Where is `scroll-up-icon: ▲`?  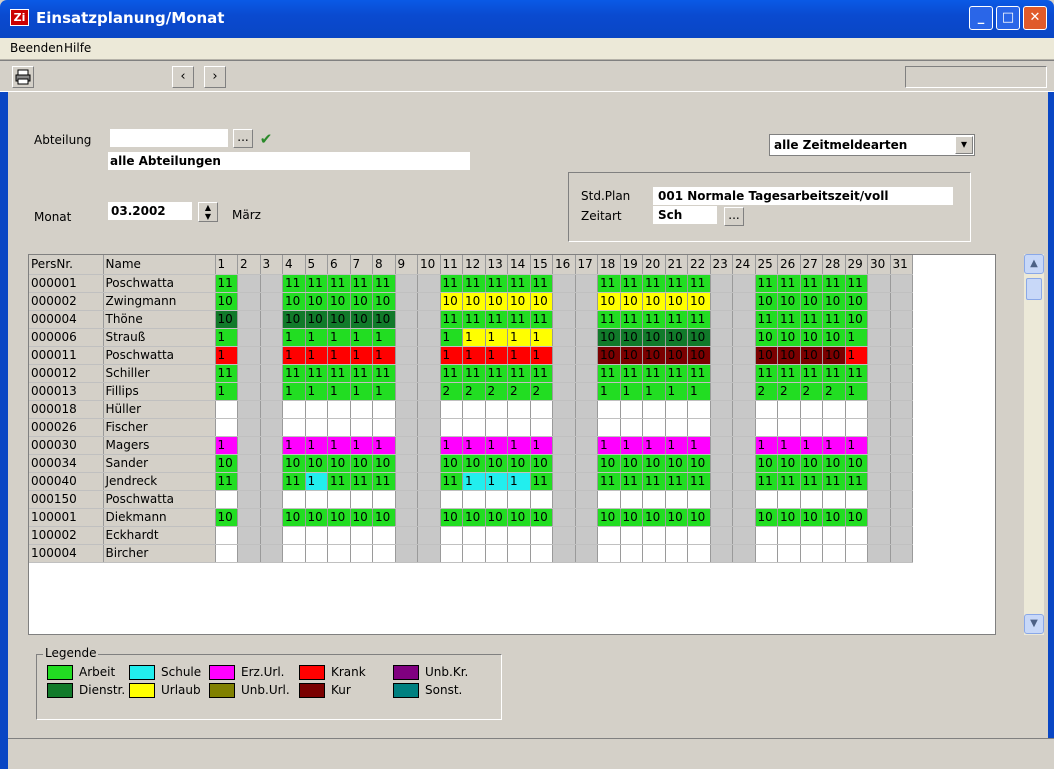 scroll-up-icon: ▲ is located at coordinates (1034, 264).